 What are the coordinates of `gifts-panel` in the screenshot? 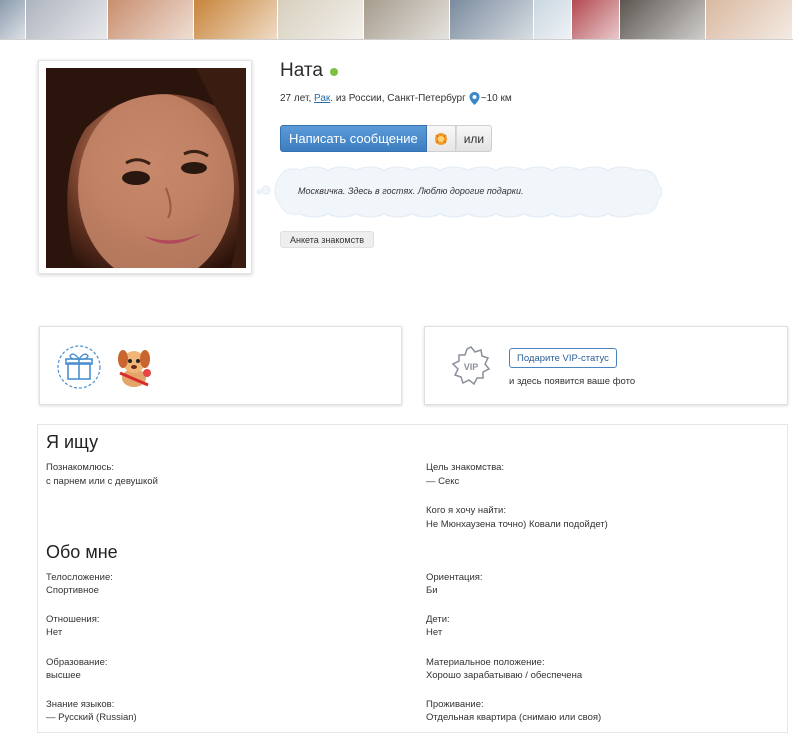 It's located at (220, 365).